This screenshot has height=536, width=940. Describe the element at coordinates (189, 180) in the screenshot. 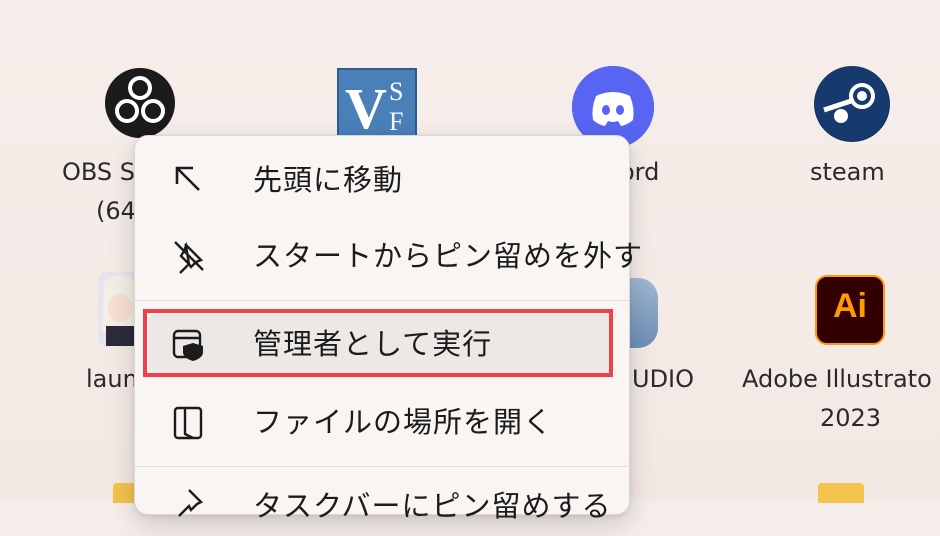

I see `move-to-top-arrow-icon` at that location.